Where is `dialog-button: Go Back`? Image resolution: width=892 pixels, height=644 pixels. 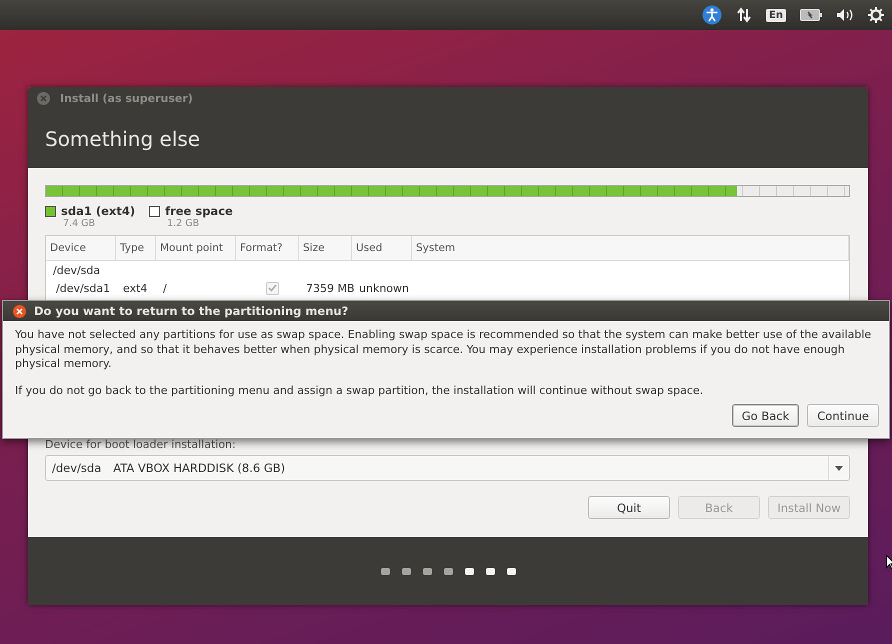
dialog-button: Go Back is located at coordinates (766, 415).